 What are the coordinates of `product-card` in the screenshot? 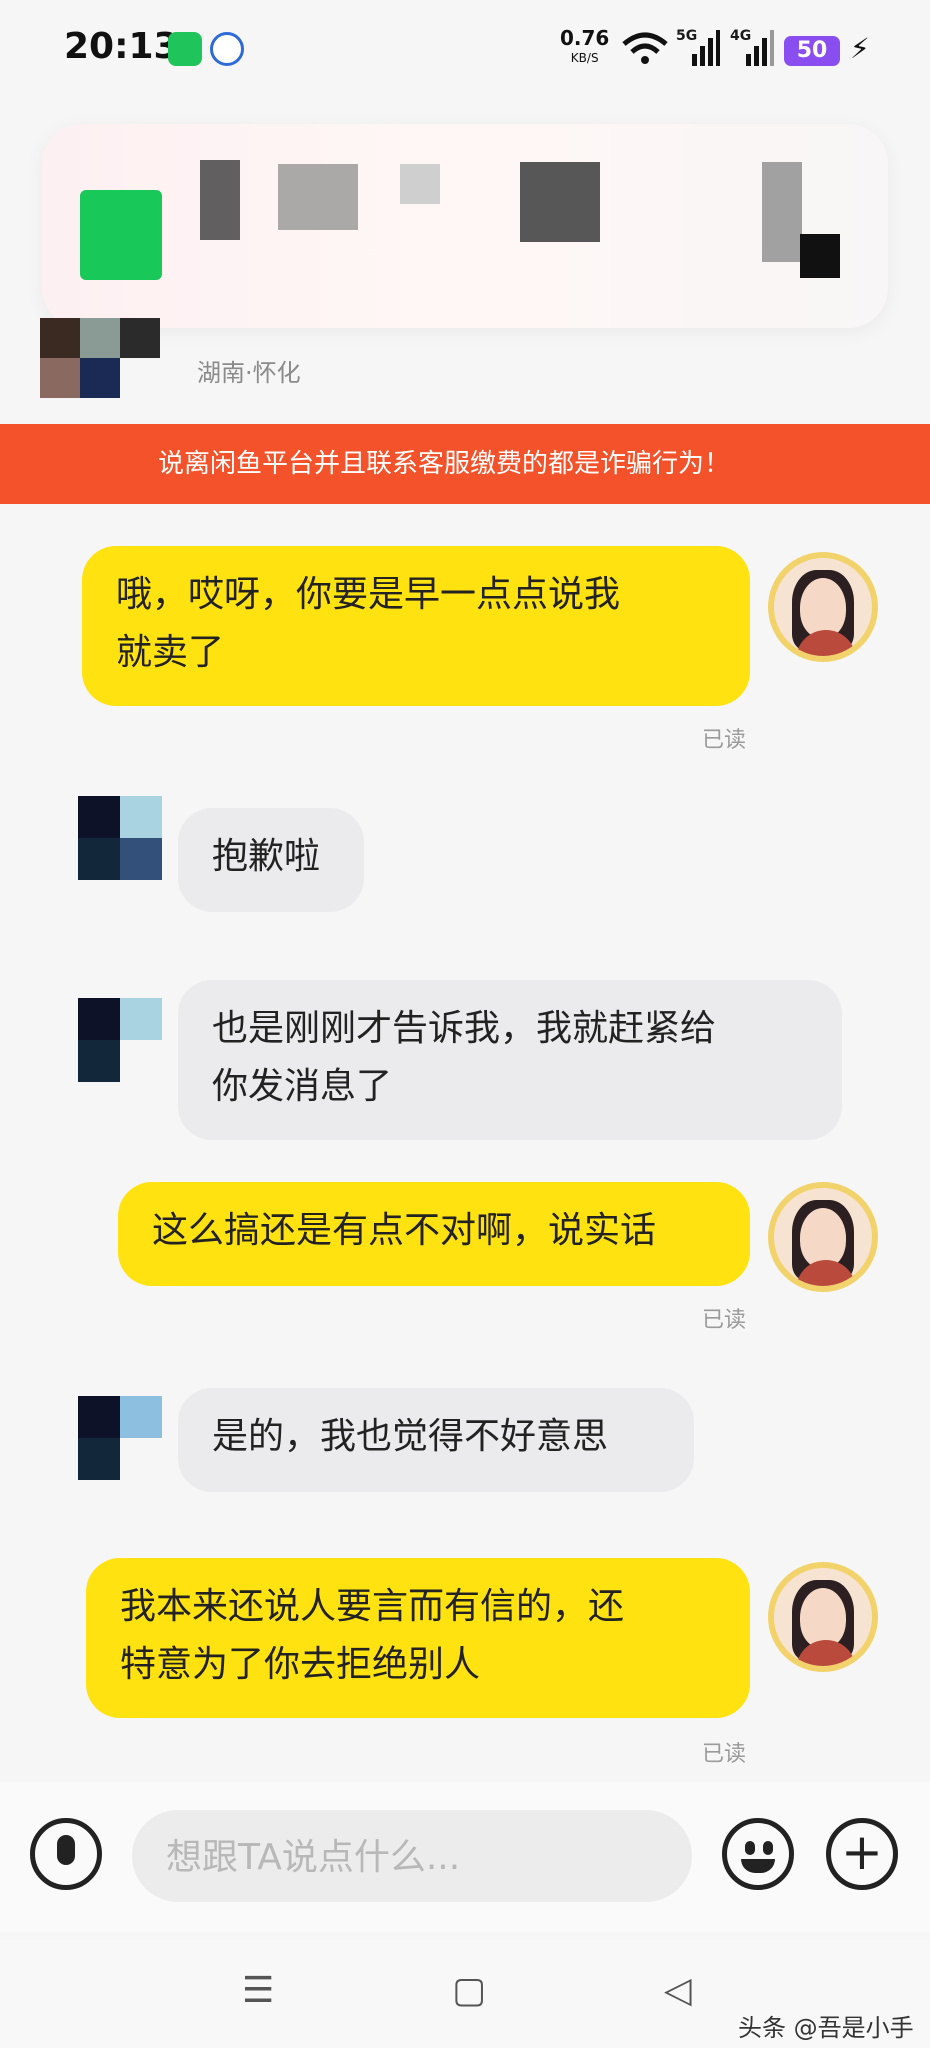 It's located at (465, 226).